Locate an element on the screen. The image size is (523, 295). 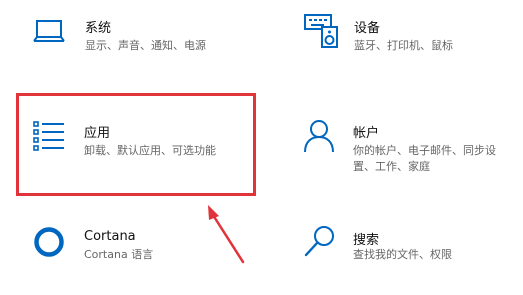
person-icon is located at coordinates (319, 136).